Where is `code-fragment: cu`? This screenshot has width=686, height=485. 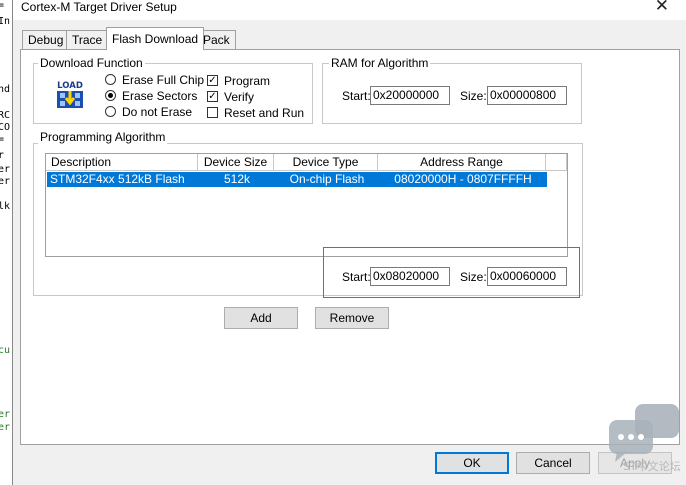
code-fragment: cu is located at coordinates (5, 350).